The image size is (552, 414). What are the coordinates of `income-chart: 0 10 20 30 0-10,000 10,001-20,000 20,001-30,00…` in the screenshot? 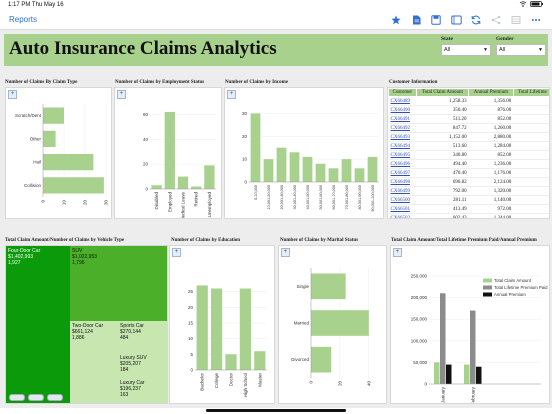 It's located at (310, 161).